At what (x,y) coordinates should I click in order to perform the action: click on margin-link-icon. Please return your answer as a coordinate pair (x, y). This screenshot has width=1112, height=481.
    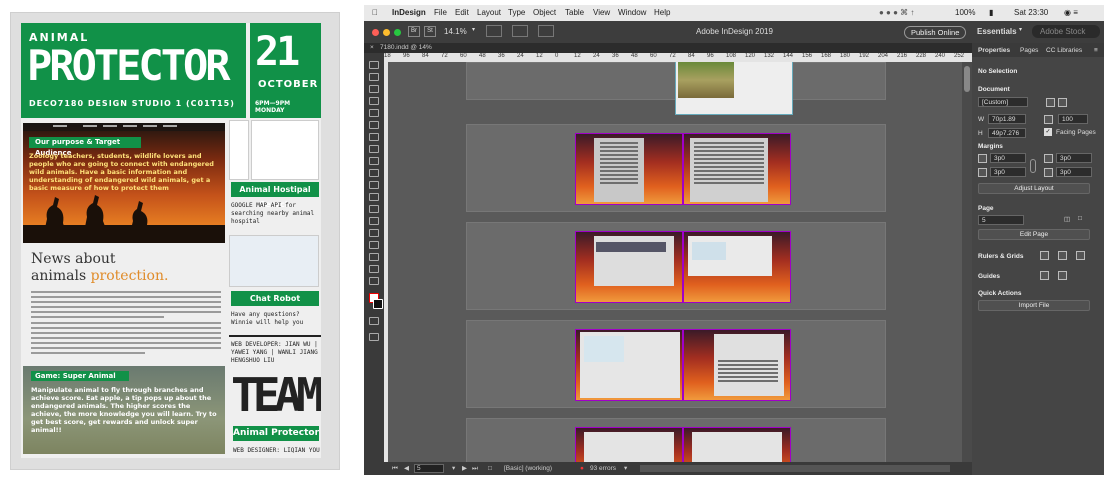
    Looking at the image, I should click on (1033, 166).